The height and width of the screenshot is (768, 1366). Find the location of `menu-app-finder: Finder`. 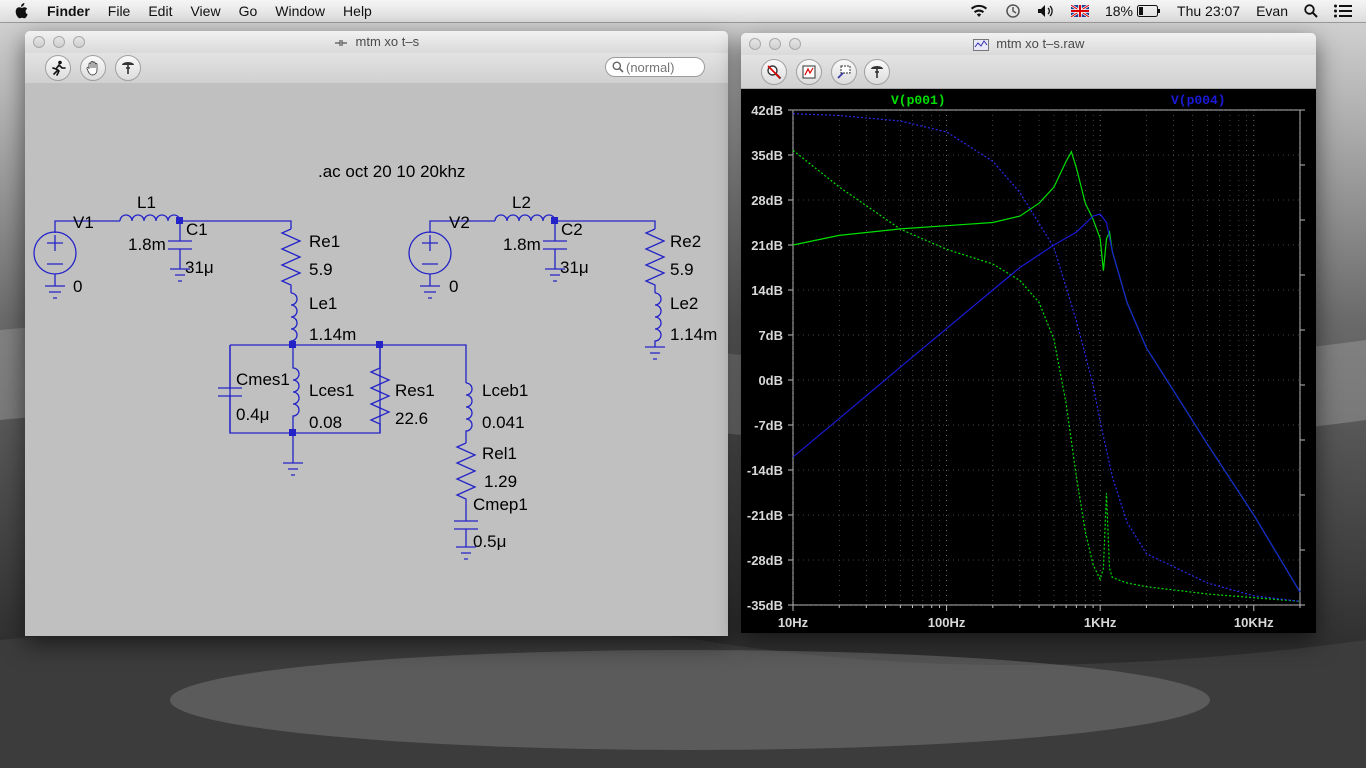

menu-app-finder: Finder is located at coordinates (68, 11).